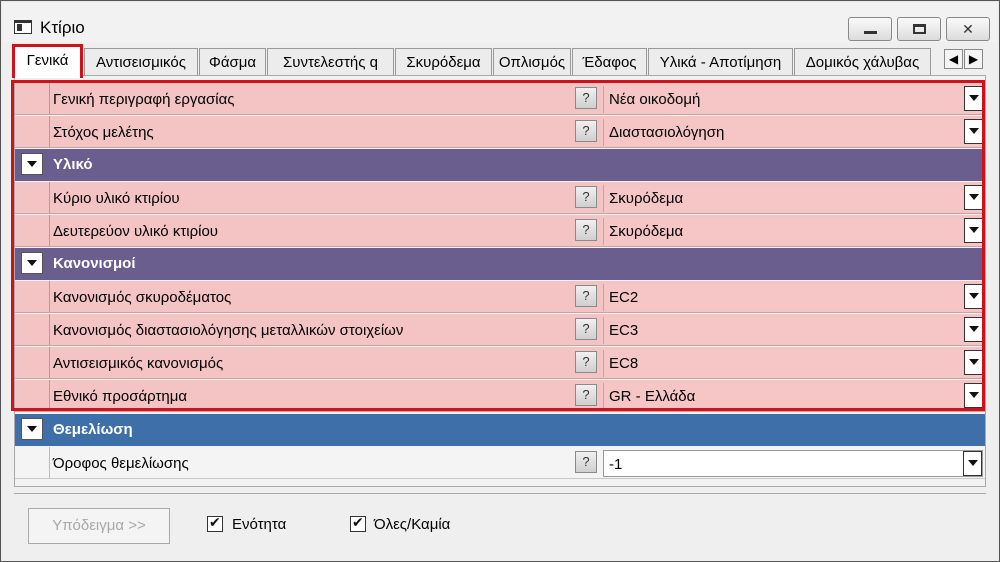 The height and width of the screenshot is (562, 1000). I want to click on property-label: Στόχος μελέτης, so click(103, 132).